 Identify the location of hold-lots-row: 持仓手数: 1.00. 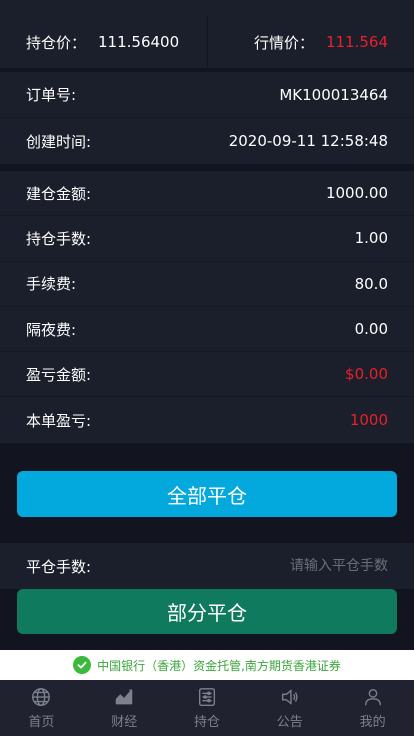
(207, 239).